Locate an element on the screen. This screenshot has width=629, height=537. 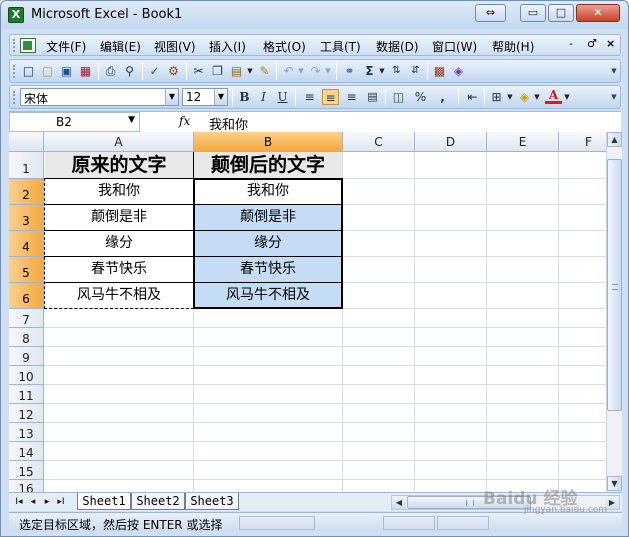
insert-function-button: fx is located at coordinates (184, 121).